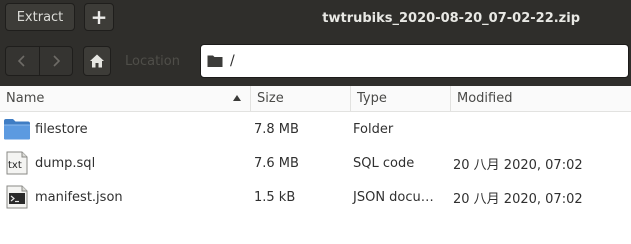 Image resolution: width=631 pixels, height=244 pixels. What do you see at coordinates (25, 98) in the screenshot?
I see `column-header-name-label: Name` at bounding box center [25, 98].